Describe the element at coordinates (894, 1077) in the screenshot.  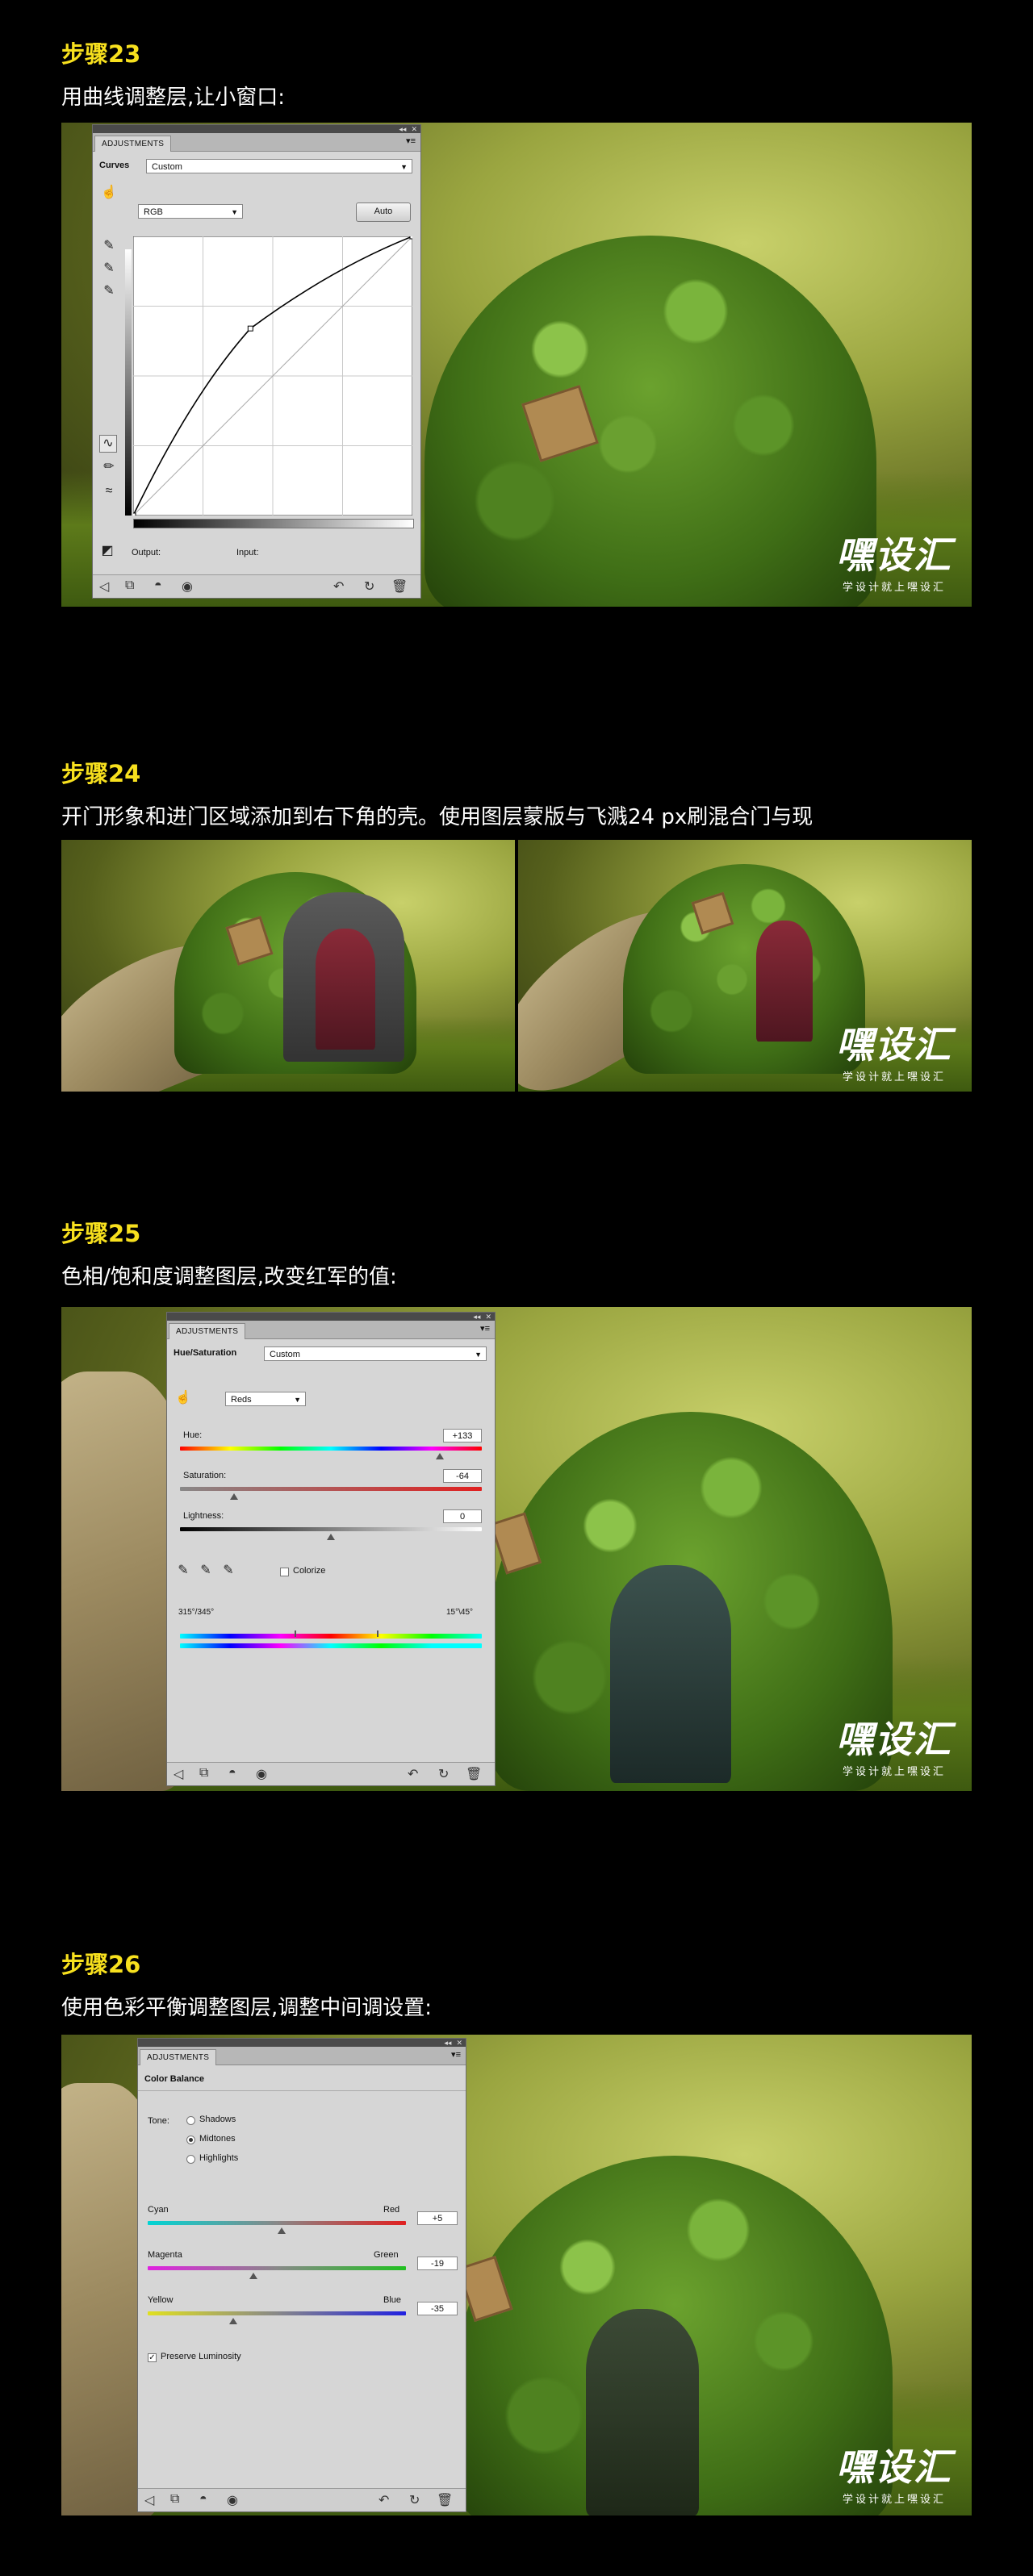
I see `watermark-subtitle: 学设计就上嘿设汇` at that location.